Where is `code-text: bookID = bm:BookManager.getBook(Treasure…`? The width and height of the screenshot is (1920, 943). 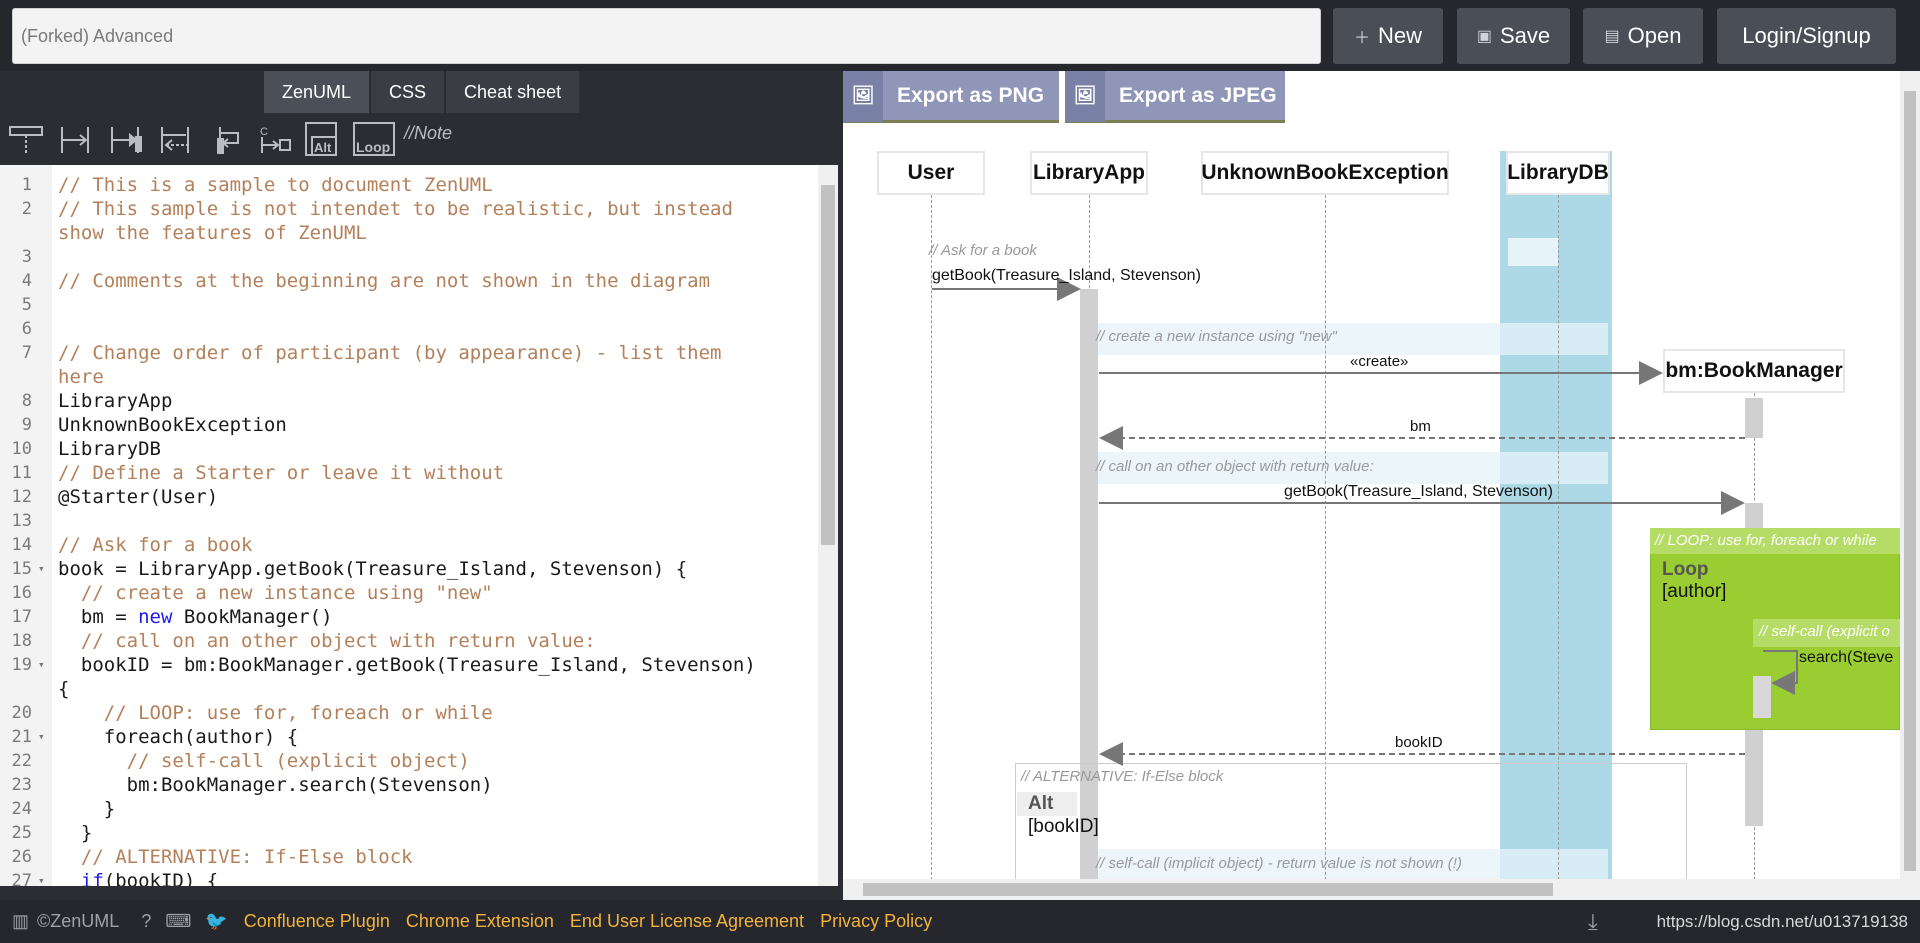 code-text: bookID = bm:BookManager.getBook(Treasure… is located at coordinates (407, 665).